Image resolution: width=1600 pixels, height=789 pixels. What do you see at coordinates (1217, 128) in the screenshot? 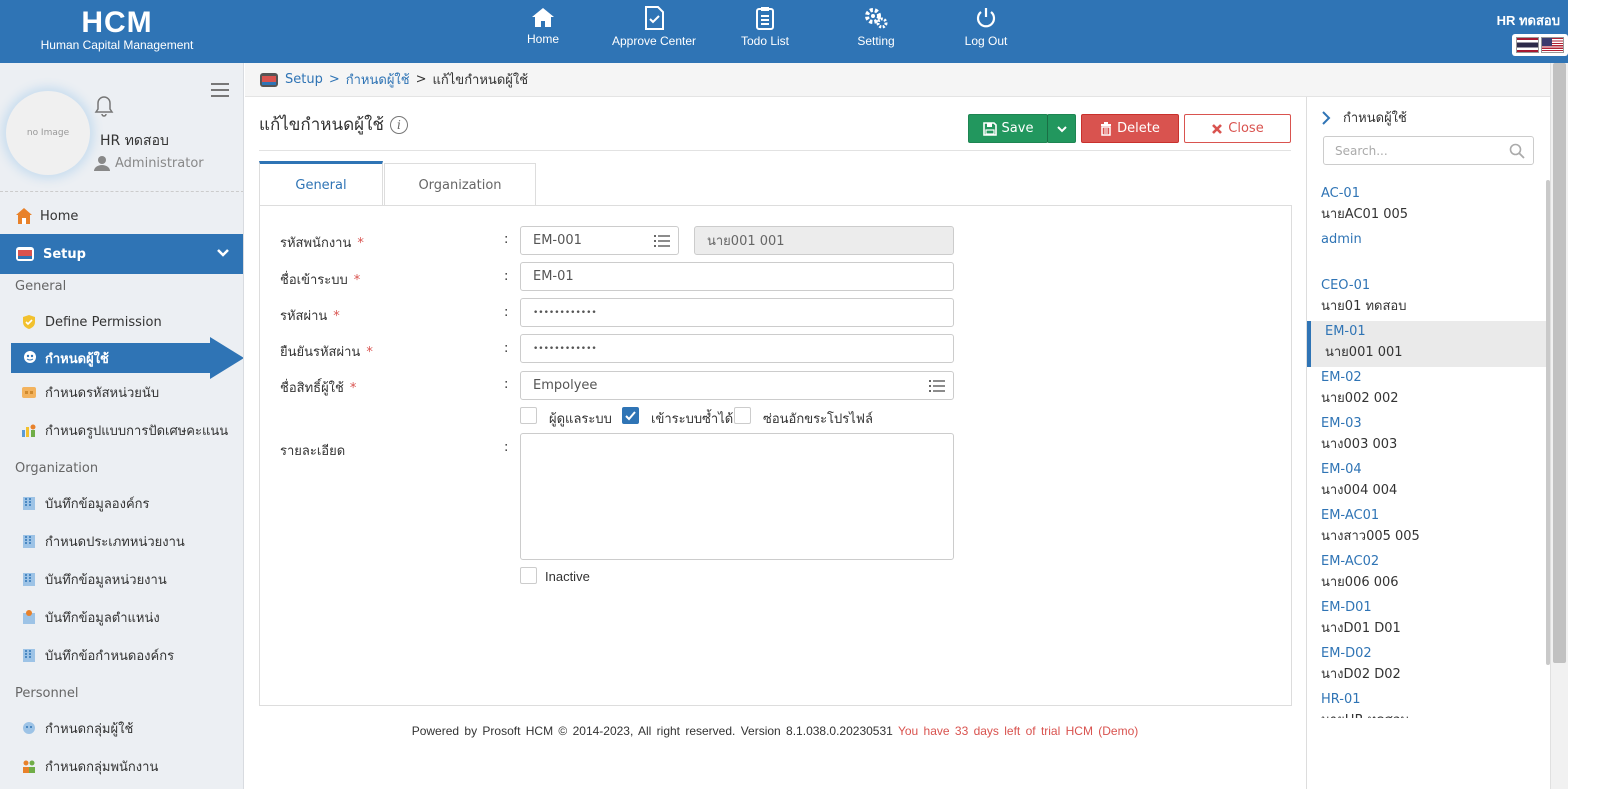
I see `close-icon` at bounding box center [1217, 128].